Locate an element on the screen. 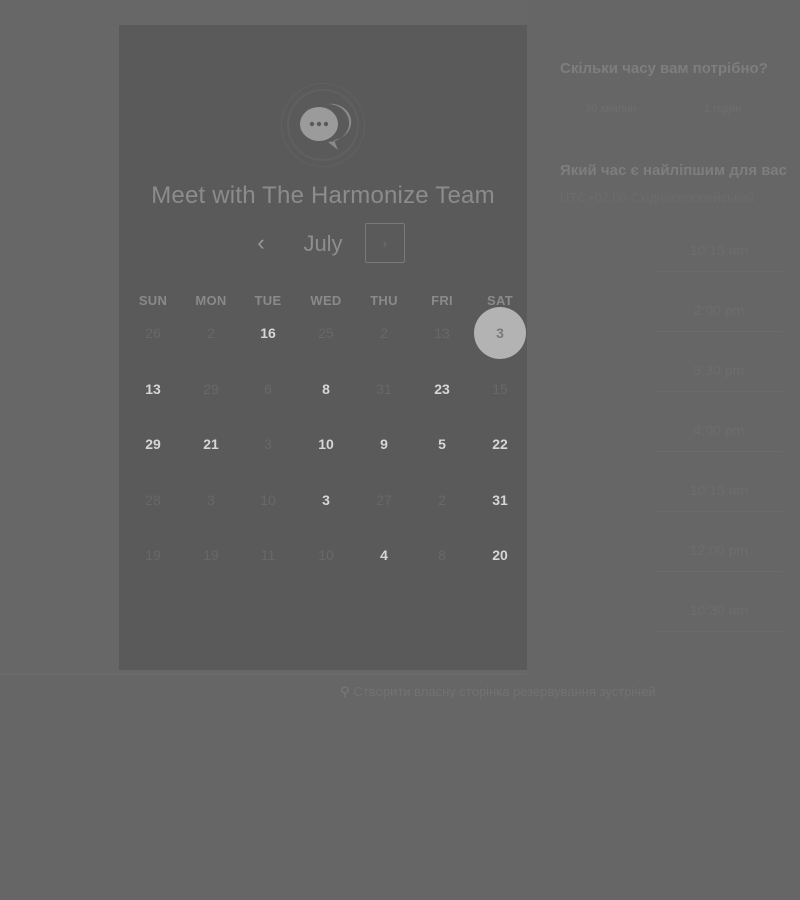  calendar-day: 23 is located at coordinates (442, 389).